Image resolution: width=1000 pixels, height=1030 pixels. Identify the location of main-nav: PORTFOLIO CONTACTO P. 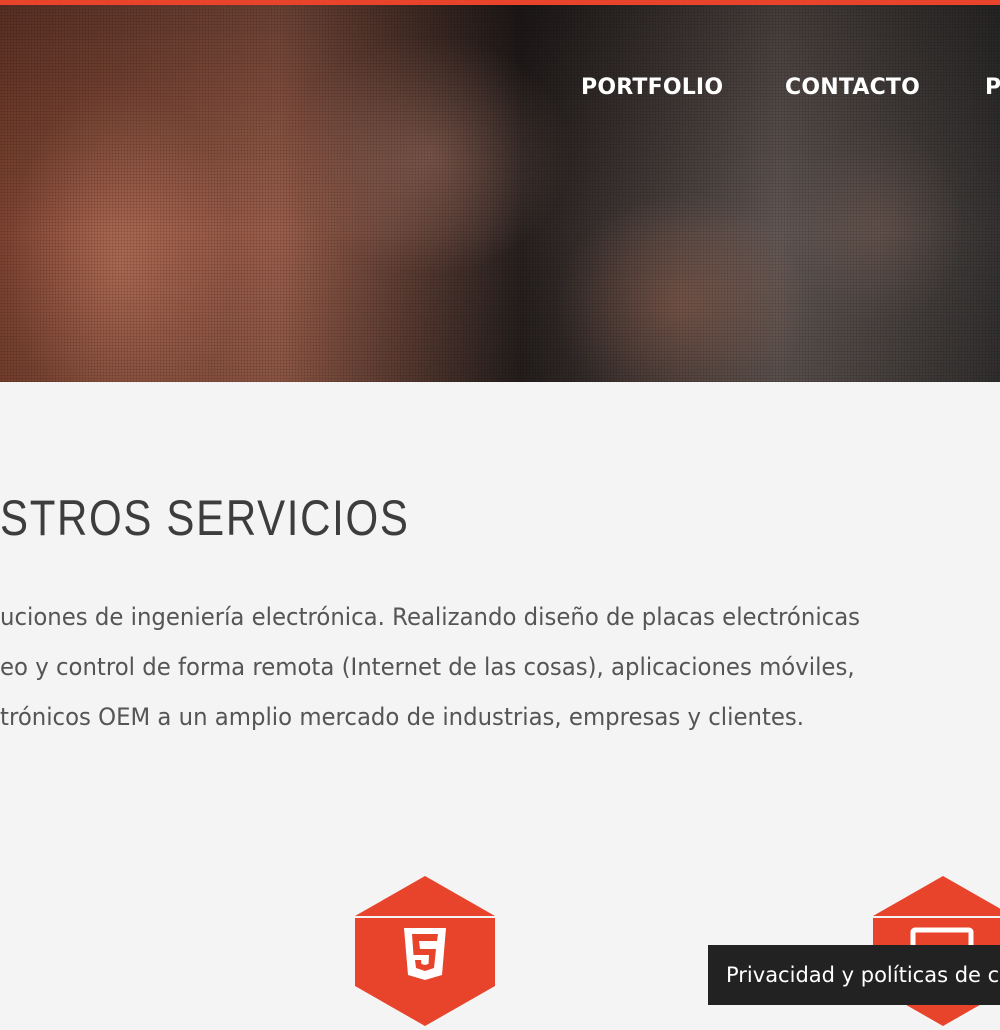
(500, 88).